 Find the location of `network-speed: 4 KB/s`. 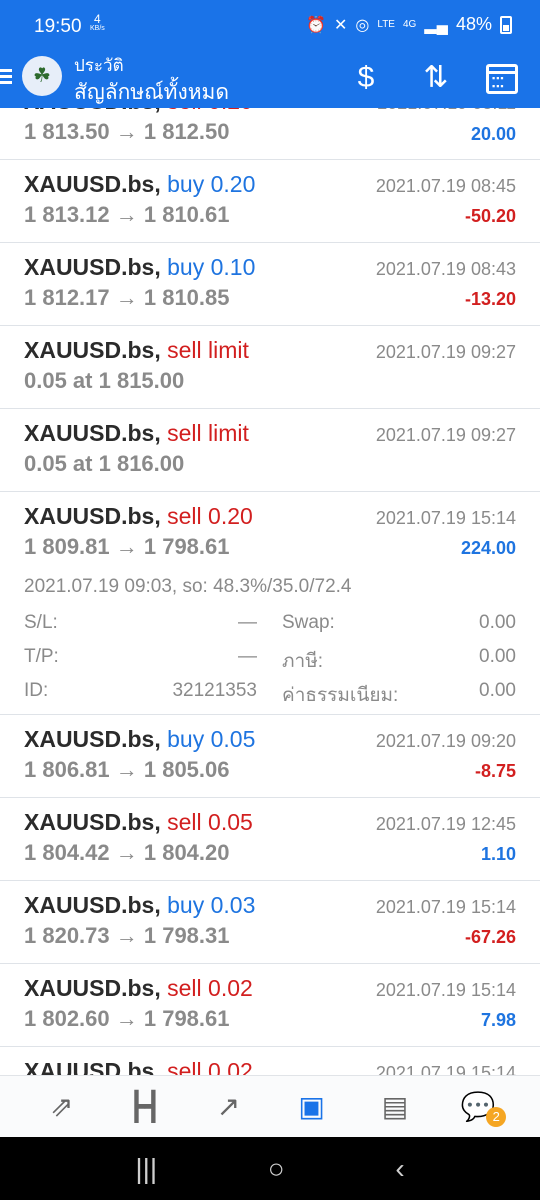

network-speed: 4 KB/s is located at coordinates (97, 22).